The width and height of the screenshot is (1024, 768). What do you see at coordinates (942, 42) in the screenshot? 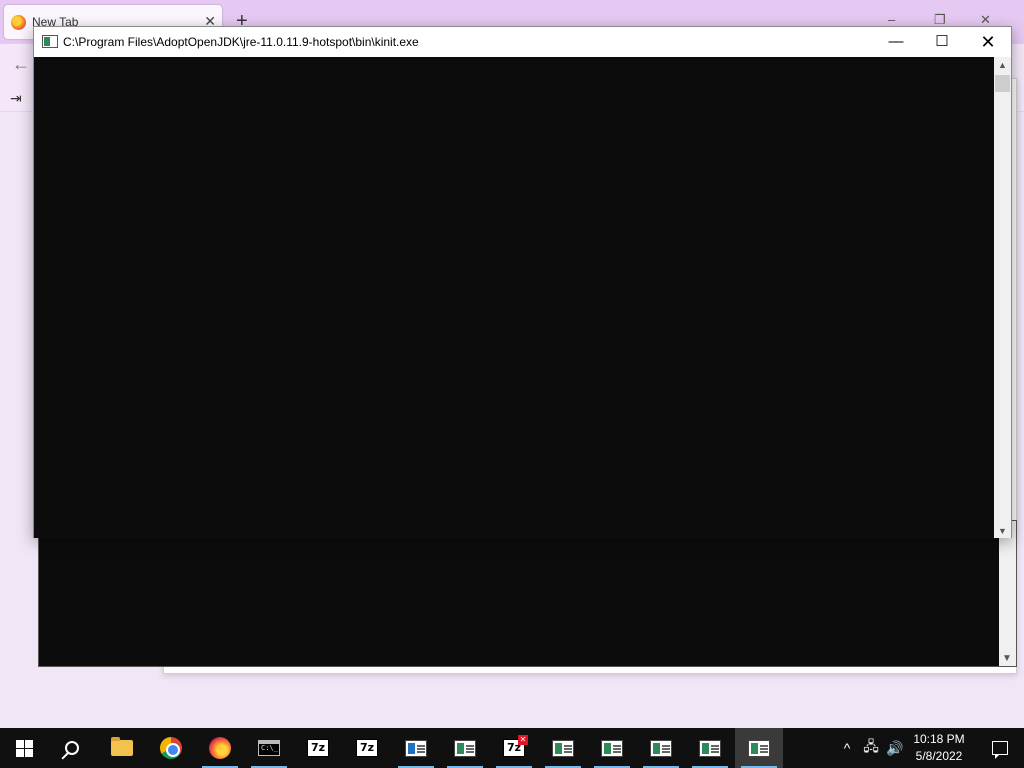
I see `maximize-button: ☐` at bounding box center [942, 42].